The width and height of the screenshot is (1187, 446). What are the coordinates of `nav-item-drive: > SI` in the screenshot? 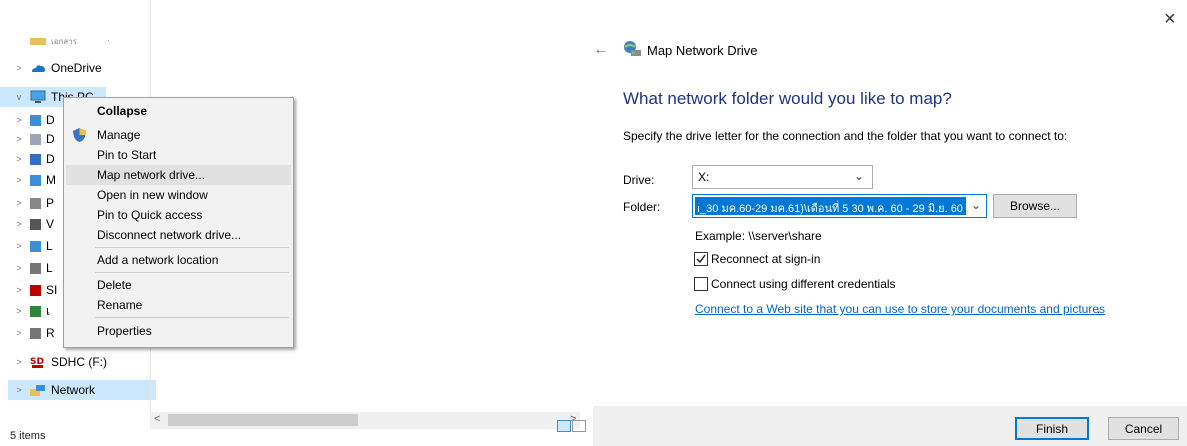 It's located at (35, 290).